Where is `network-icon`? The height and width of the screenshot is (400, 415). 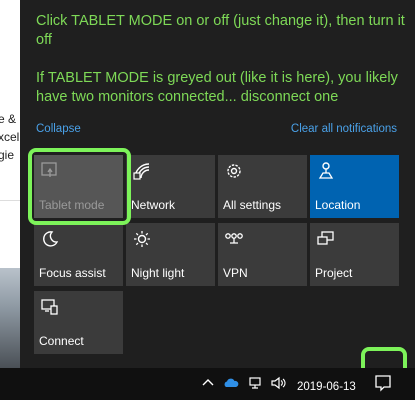
network-icon is located at coordinates (141, 171).